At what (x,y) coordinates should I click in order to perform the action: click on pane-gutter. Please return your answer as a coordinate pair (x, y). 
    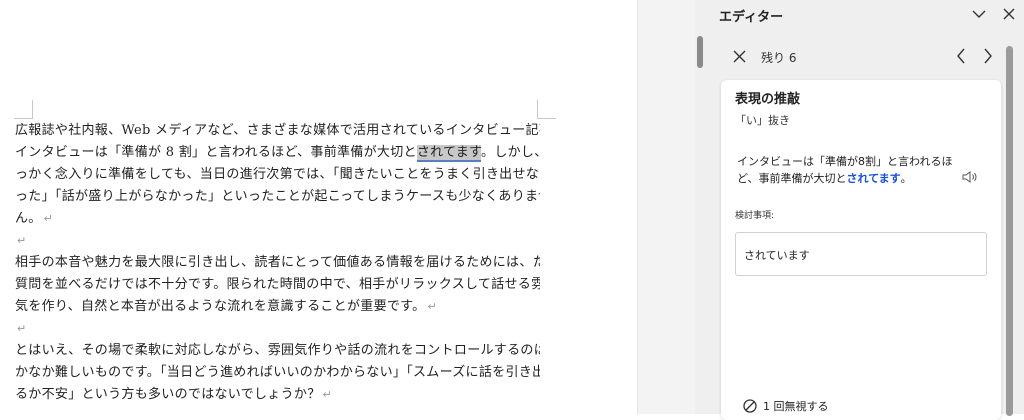
    Looking at the image, I should click on (666, 207).